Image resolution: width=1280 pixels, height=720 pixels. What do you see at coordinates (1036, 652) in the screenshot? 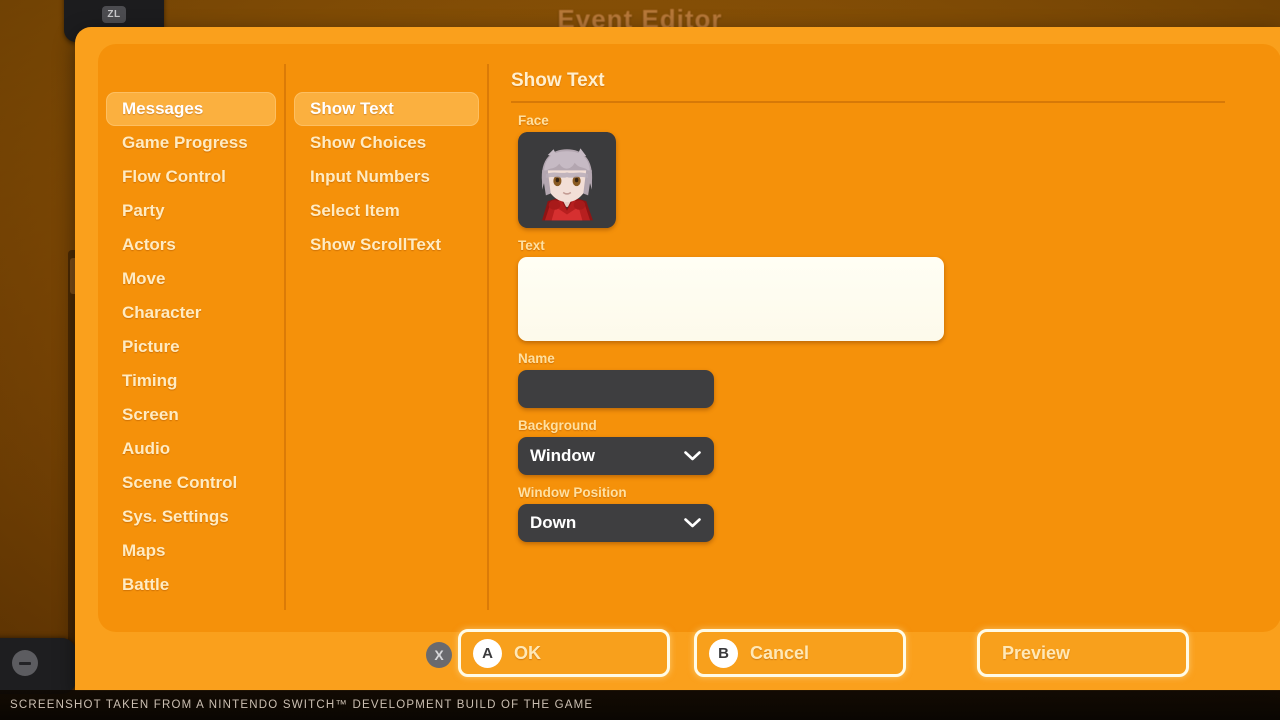
I see `preview-button-label: Preview` at bounding box center [1036, 652].